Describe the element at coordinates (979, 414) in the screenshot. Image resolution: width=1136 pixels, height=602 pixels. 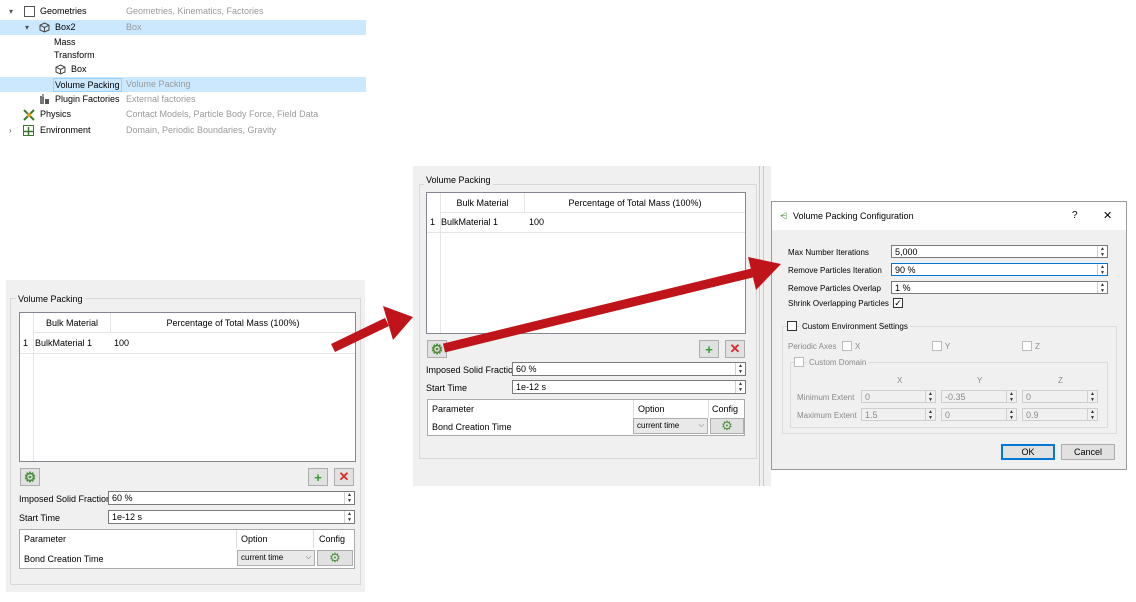
I see `max-extent-y: 0 ▲ ▼` at that location.